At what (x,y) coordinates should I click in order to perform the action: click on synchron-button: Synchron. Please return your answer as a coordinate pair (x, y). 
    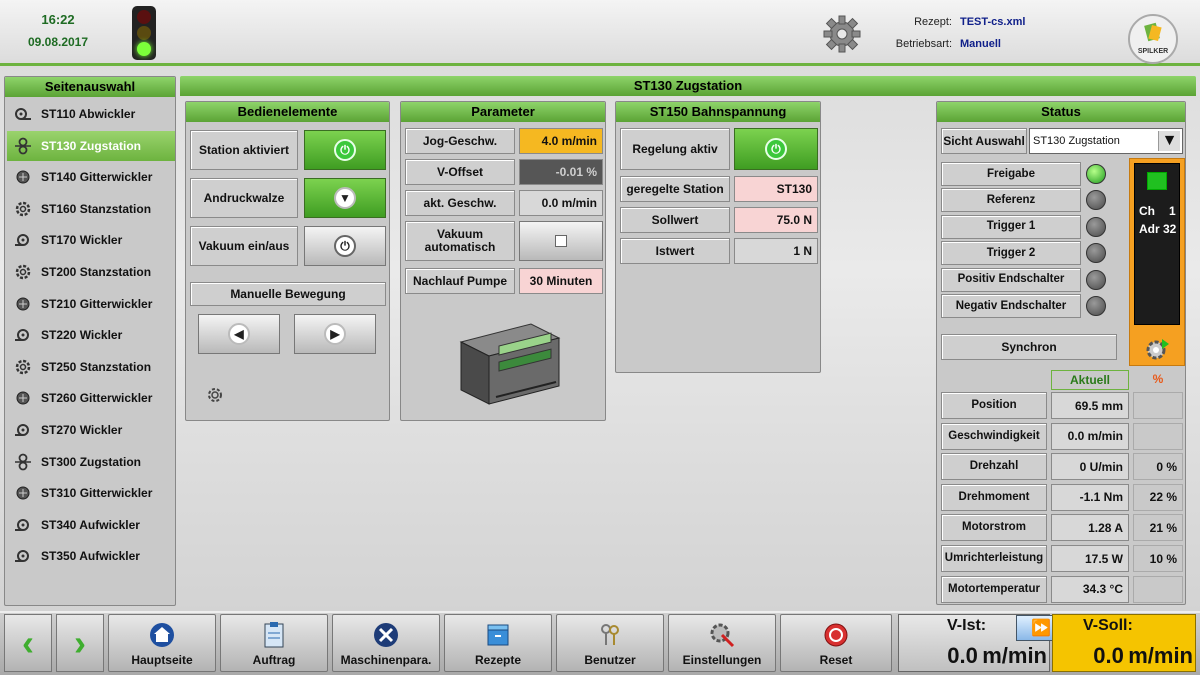
    Looking at the image, I should click on (1029, 347).